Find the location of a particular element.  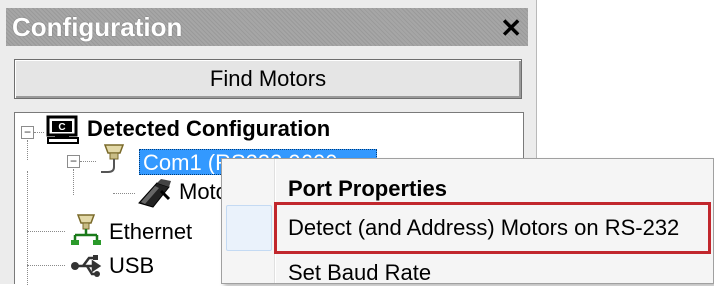

find-motors-button: Find Motors is located at coordinates (268, 79).